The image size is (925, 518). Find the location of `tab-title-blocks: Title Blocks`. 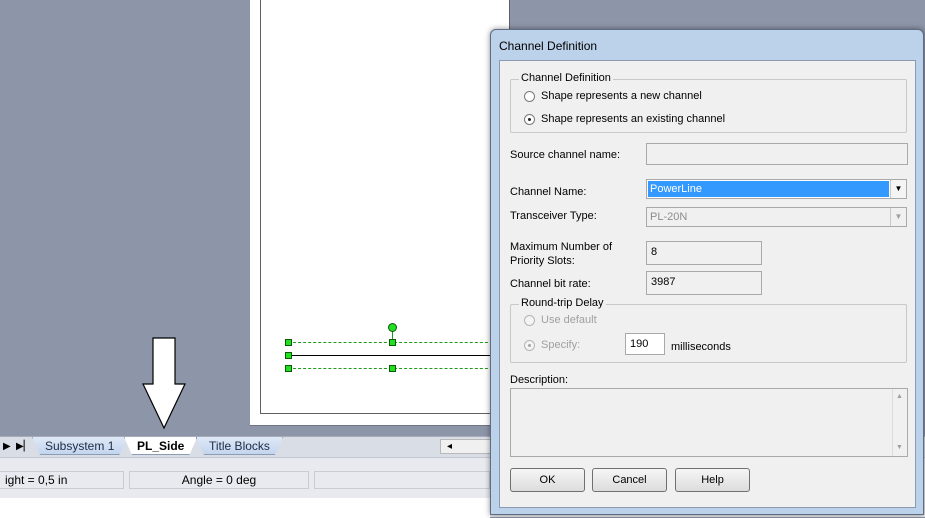

tab-title-blocks: Title Blocks is located at coordinates (239, 446).